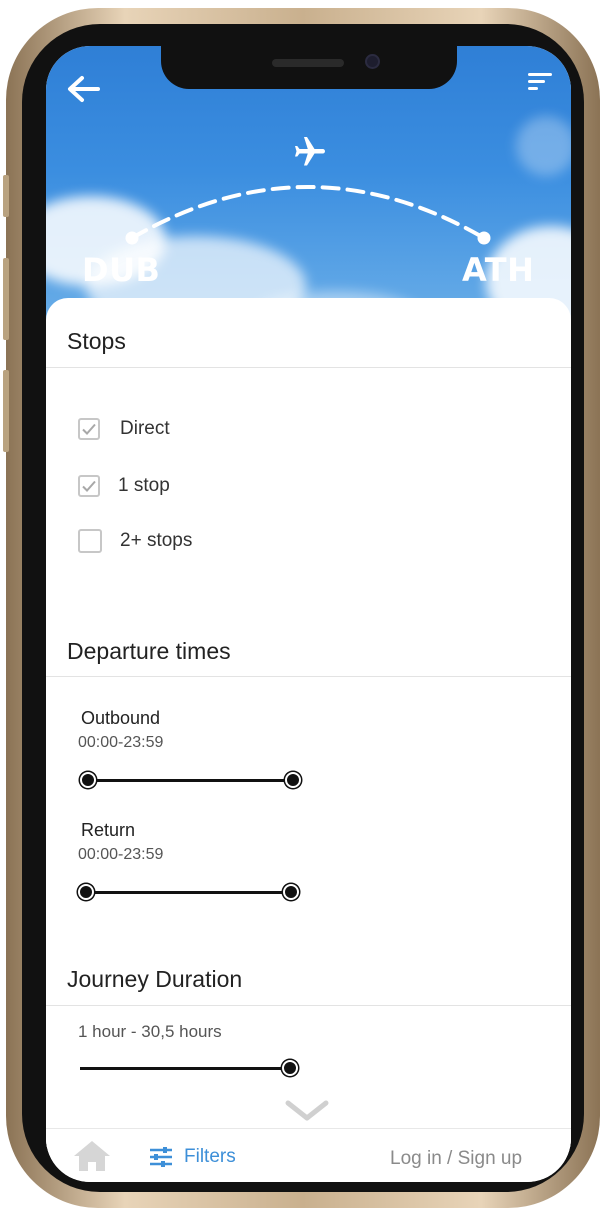 Image resolution: width=605 pixels, height=1213 pixels. What do you see at coordinates (540, 82) in the screenshot?
I see `sort-icon` at bounding box center [540, 82].